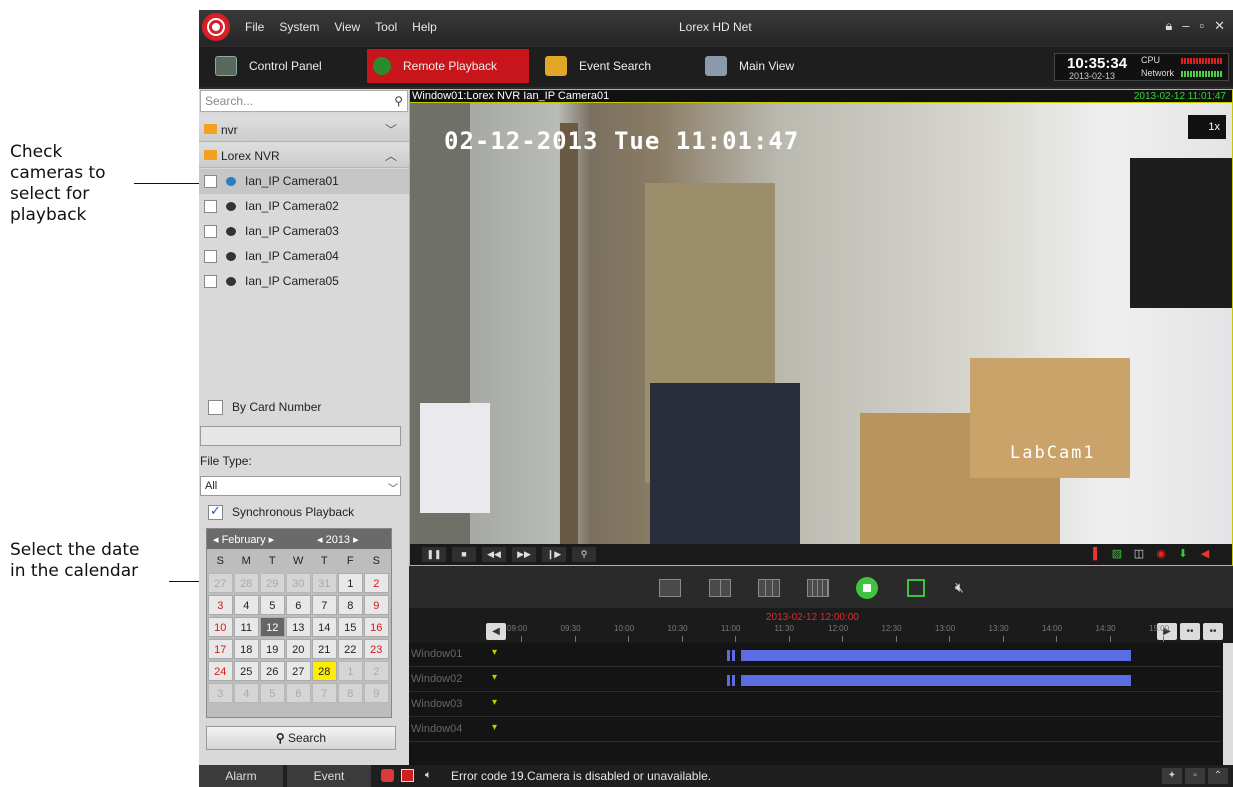  I want to click on close-icon: ✕, so click(1219, 26).